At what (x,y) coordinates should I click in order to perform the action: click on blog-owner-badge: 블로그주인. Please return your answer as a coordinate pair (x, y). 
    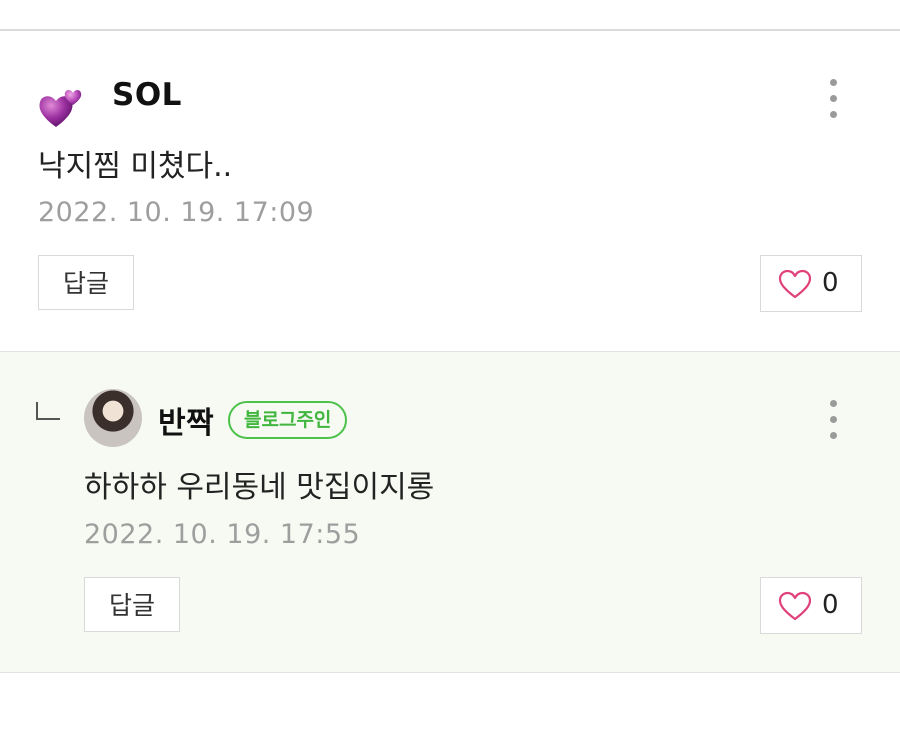
    Looking at the image, I should click on (288, 420).